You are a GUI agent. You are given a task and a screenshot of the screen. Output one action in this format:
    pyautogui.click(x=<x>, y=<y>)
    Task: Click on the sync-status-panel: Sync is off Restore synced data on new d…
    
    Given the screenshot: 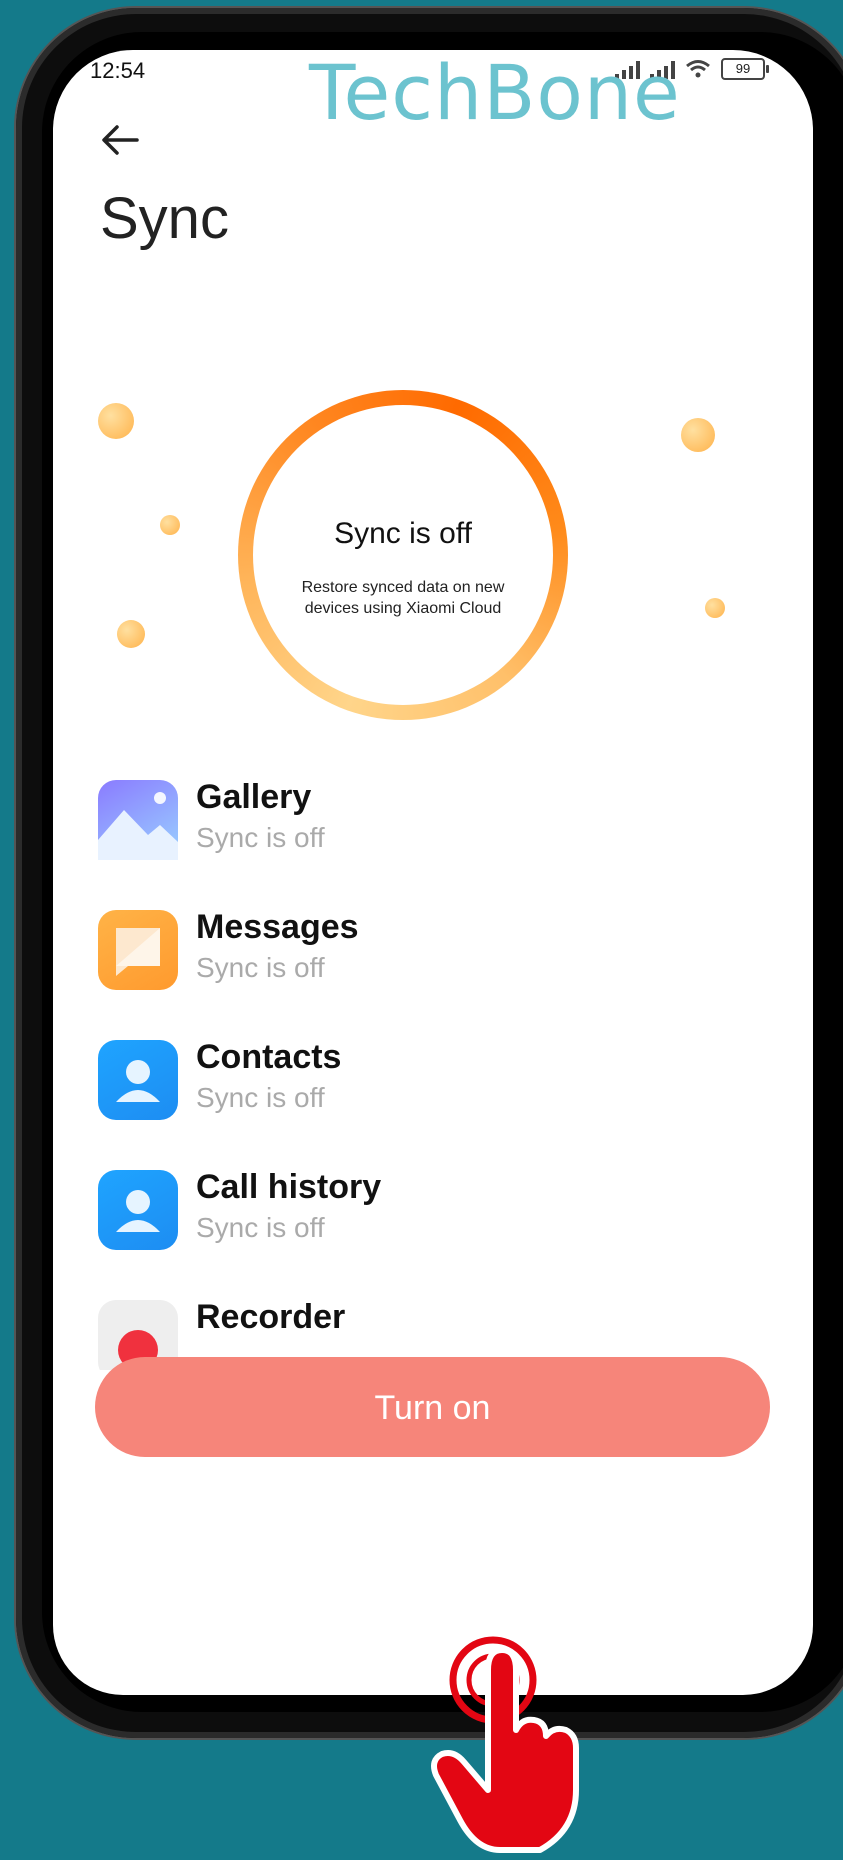 What is the action you would take?
    pyautogui.click(x=403, y=555)
    